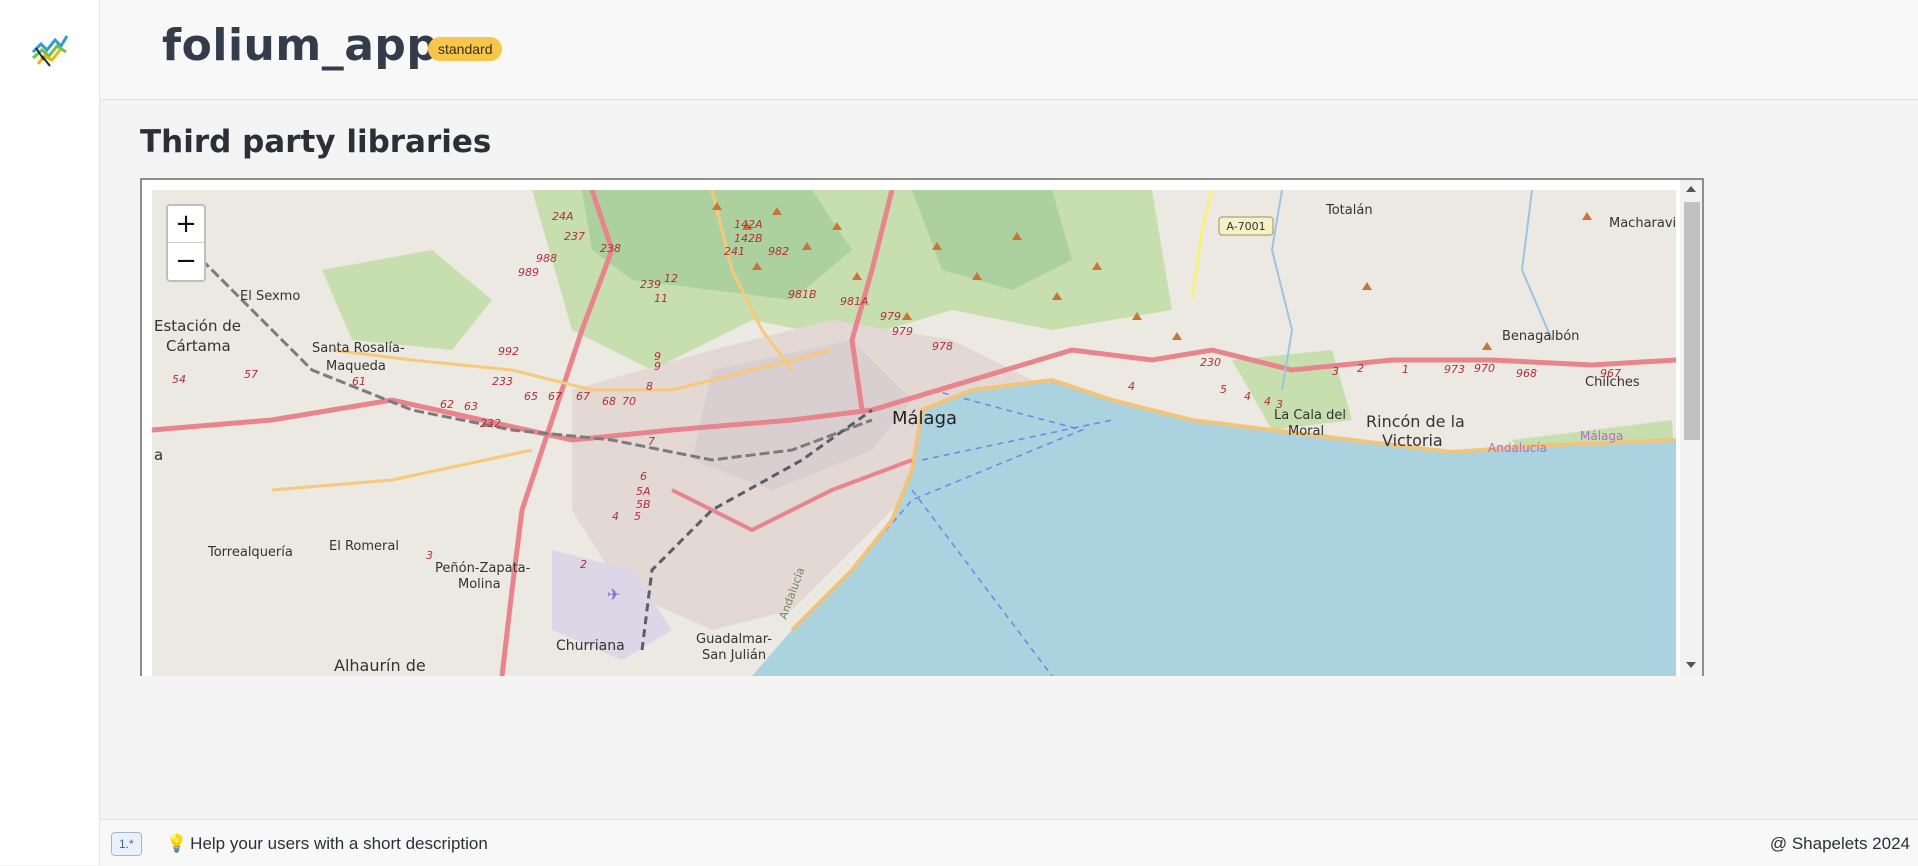 The height and width of the screenshot is (866, 1918). Describe the element at coordinates (1692, 321) in the screenshot. I see `scroll-thumb` at that location.